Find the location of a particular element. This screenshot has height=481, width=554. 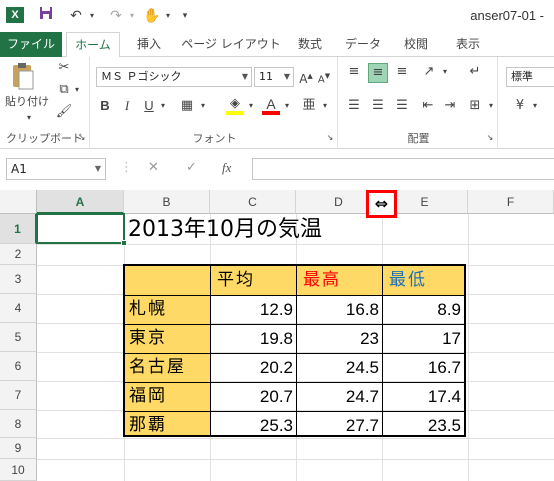

tab-review: 校閲 is located at coordinates (416, 44).